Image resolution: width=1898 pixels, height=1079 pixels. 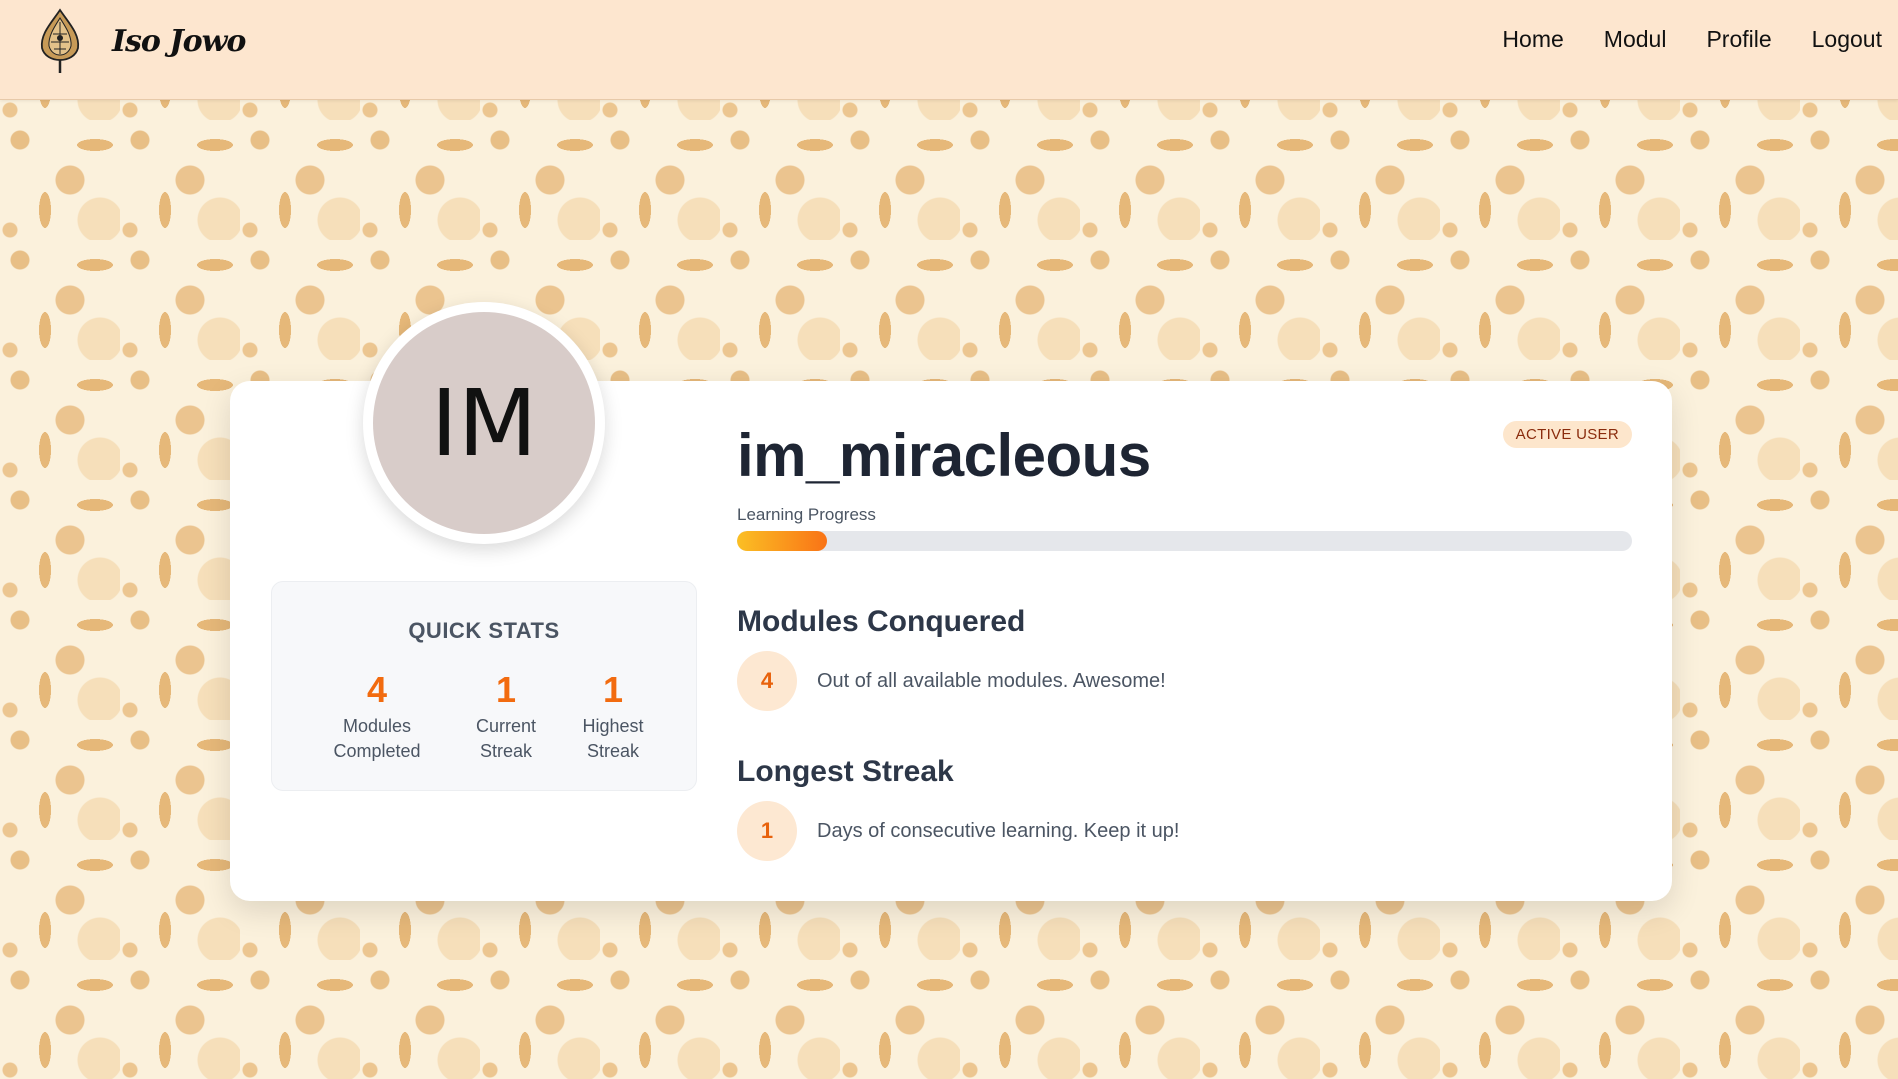 What do you see at coordinates (806, 514) in the screenshot?
I see `progress-label: Learning Progress` at bounding box center [806, 514].